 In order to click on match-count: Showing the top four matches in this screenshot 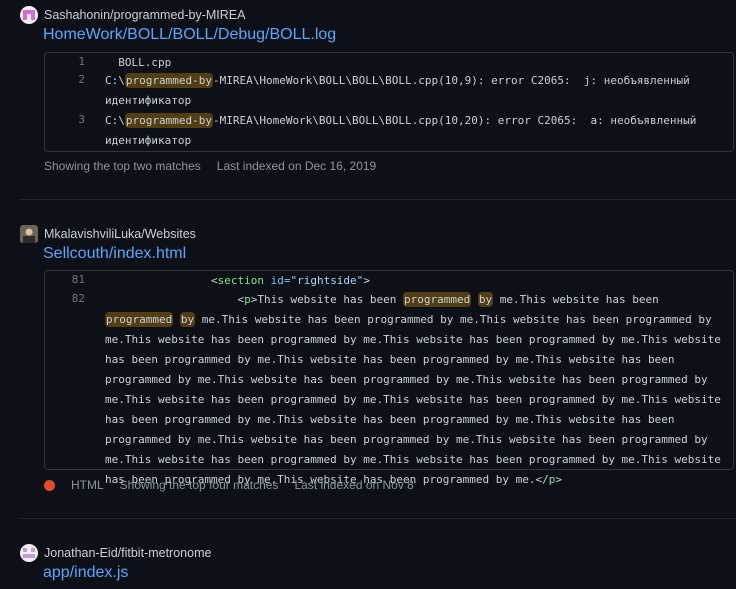, I will do `click(199, 485)`.